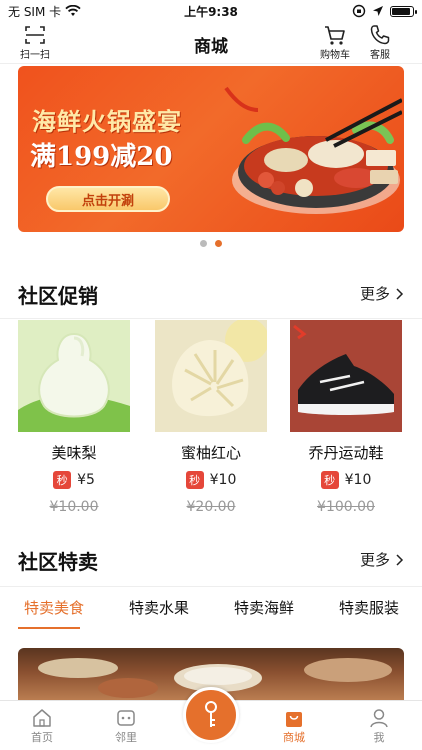  Describe the element at coordinates (58, 562) in the screenshot. I see `special-section-title: 社区特卖` at that location.